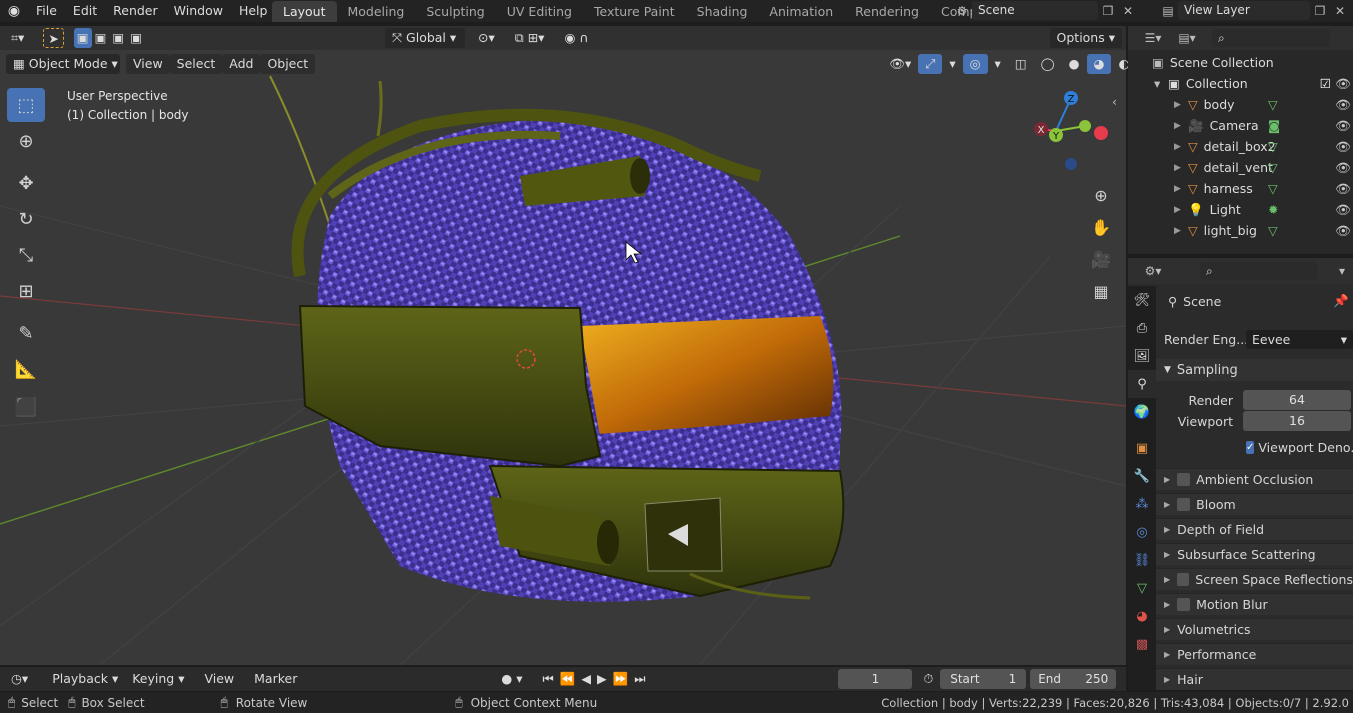 This screenshot has height=713, width=1353. I want to click on scale-tool-icon: ⤡, so click(26, 255).